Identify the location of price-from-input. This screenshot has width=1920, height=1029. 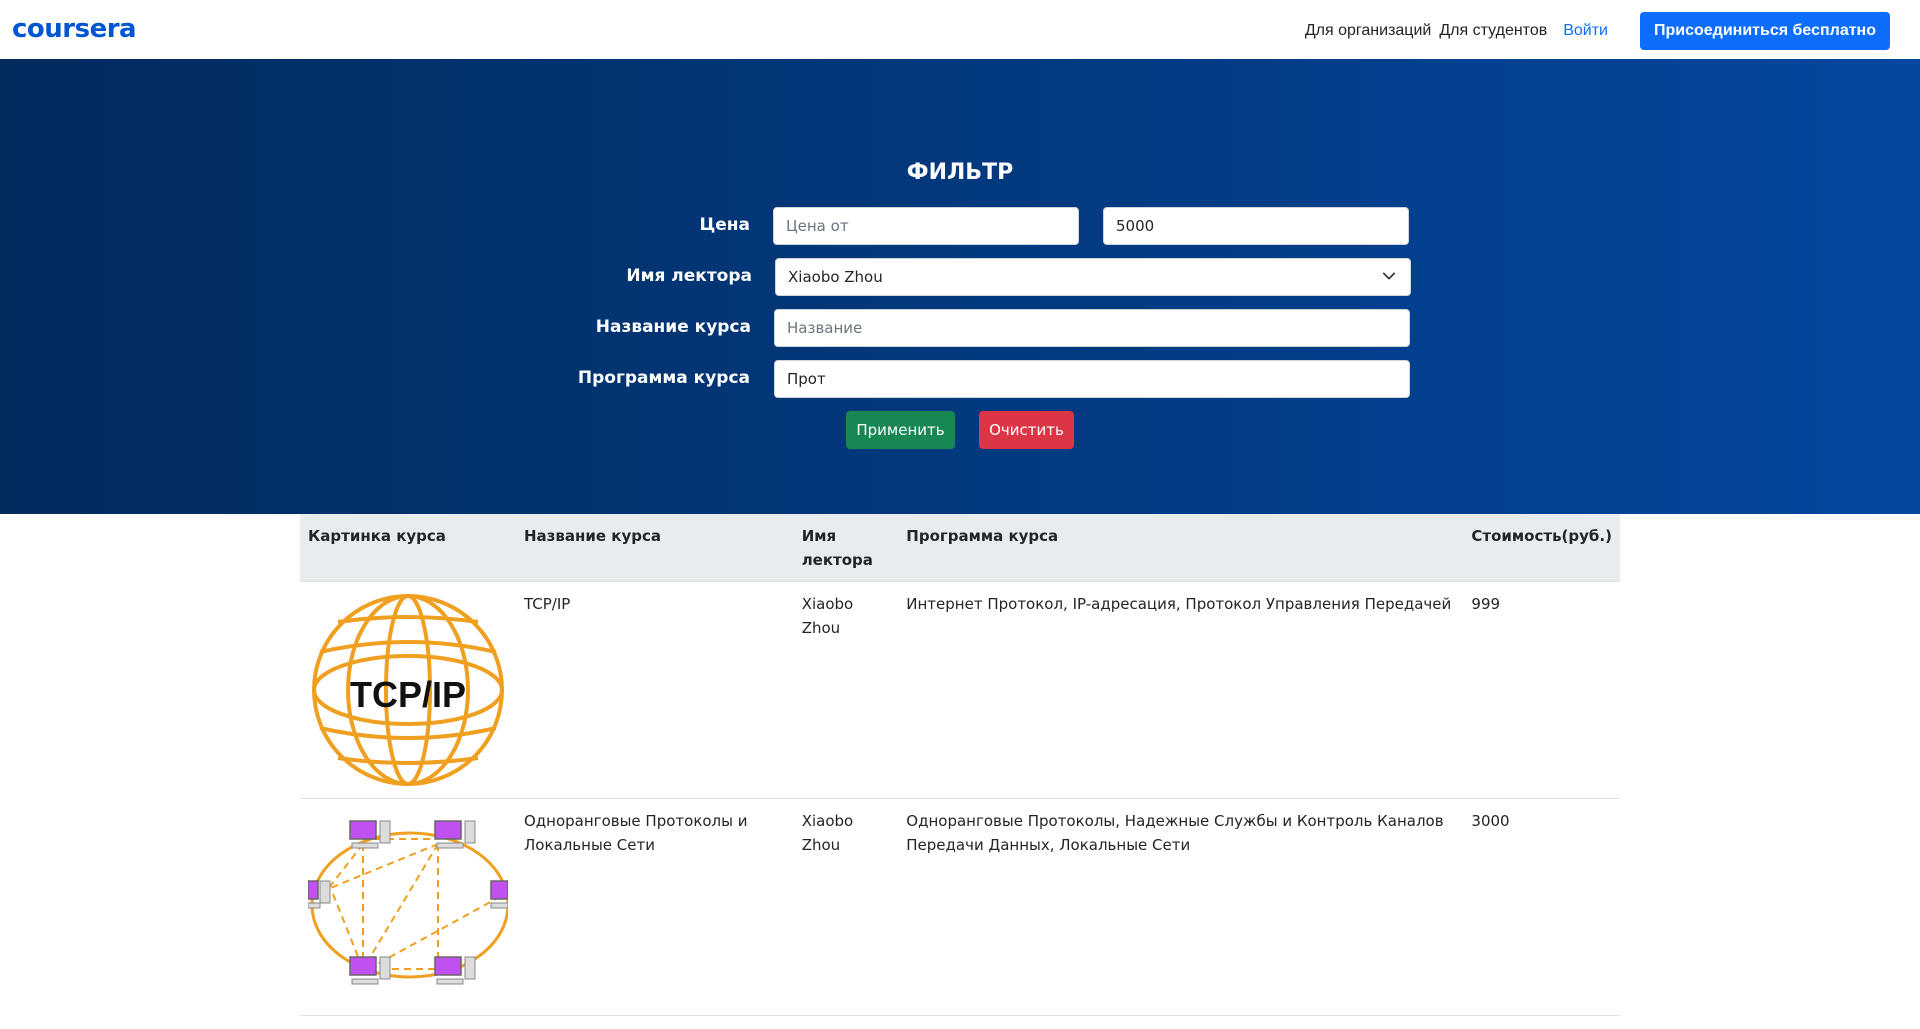
(926, 226).